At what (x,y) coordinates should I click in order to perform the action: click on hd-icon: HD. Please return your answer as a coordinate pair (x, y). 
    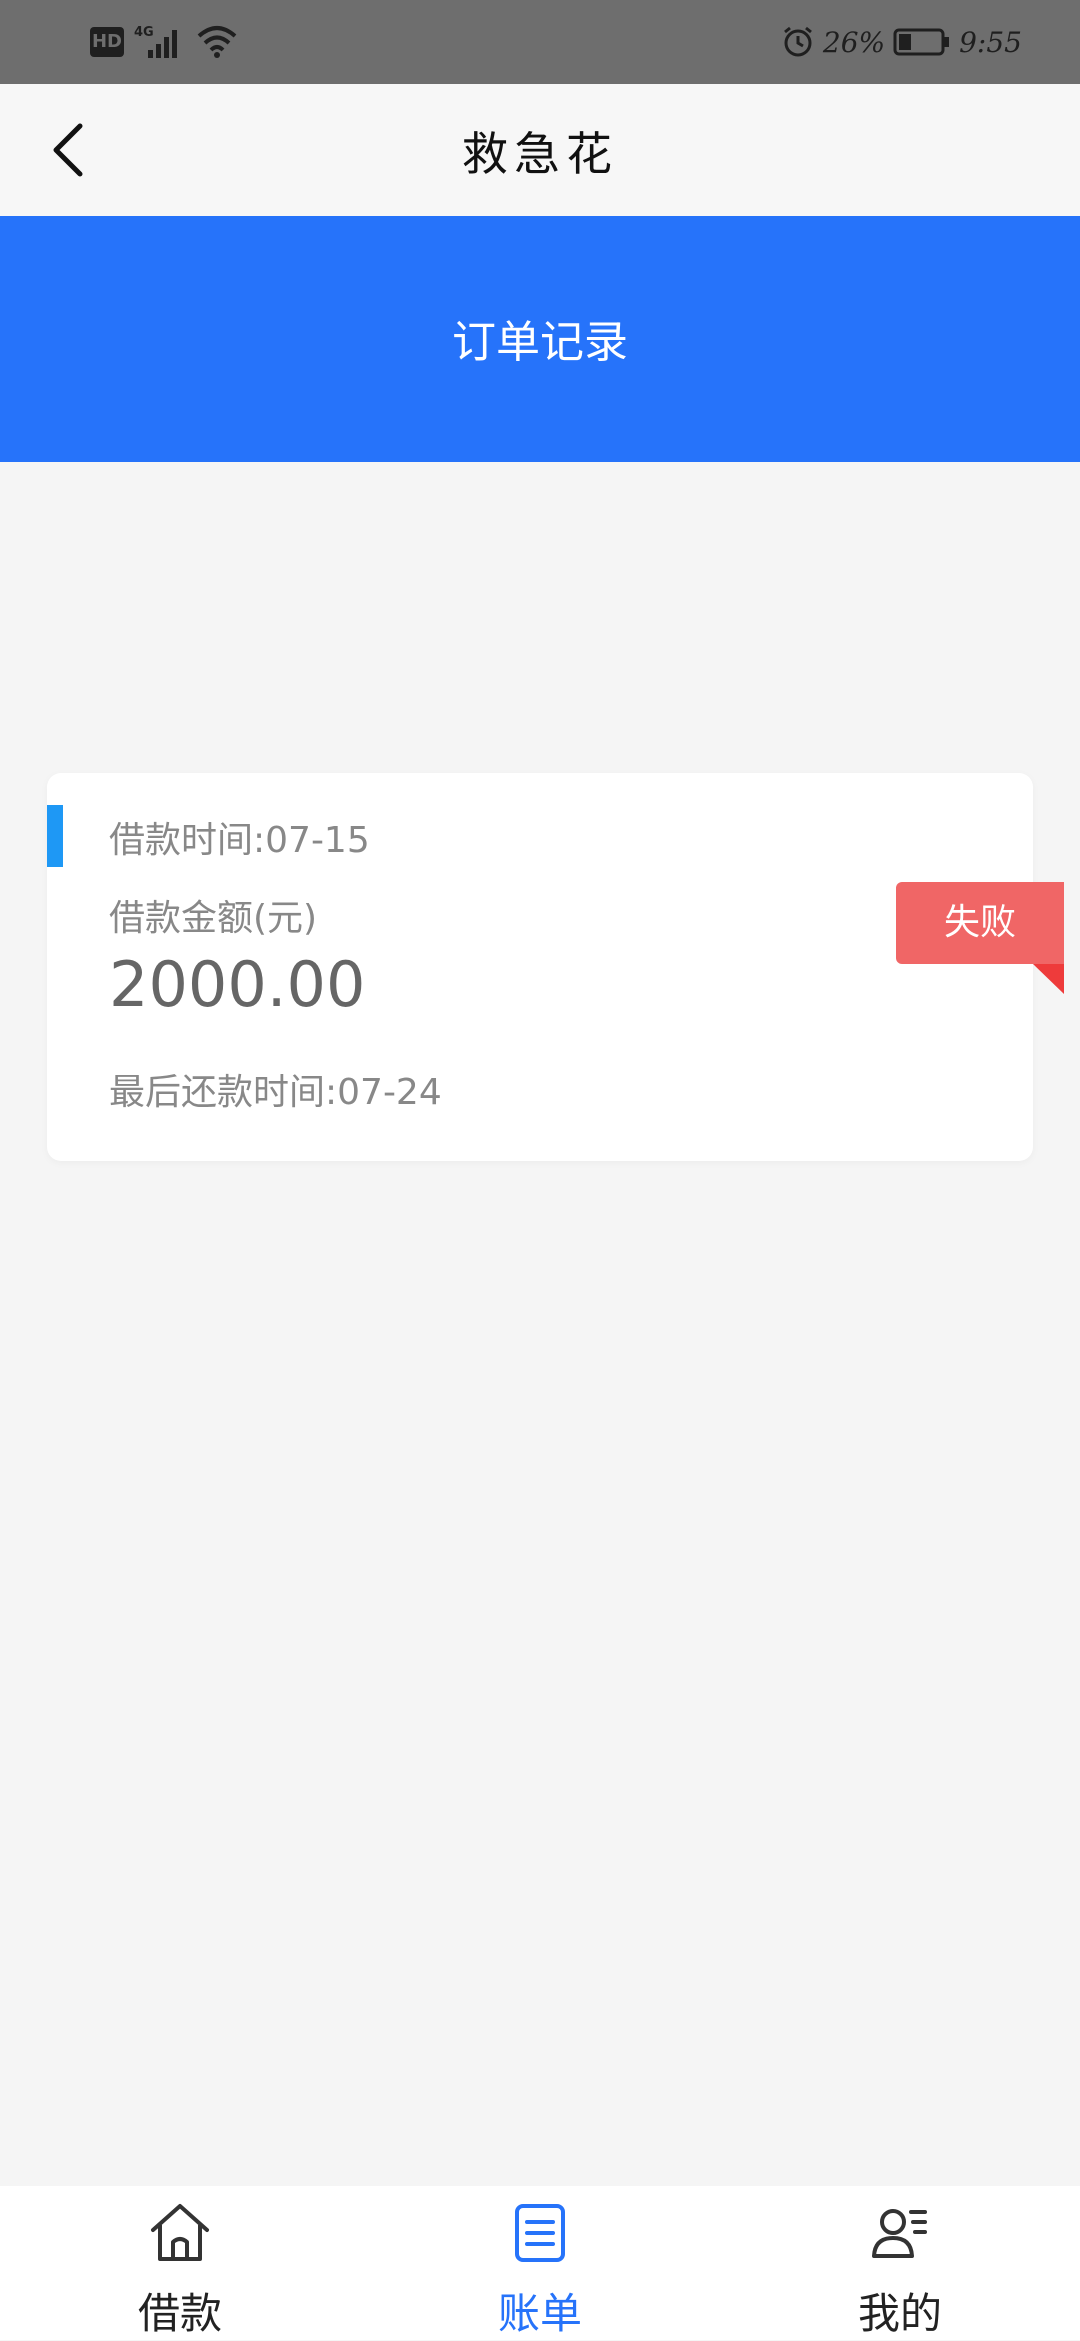
    Looking at the image, I should click on (107, 42).